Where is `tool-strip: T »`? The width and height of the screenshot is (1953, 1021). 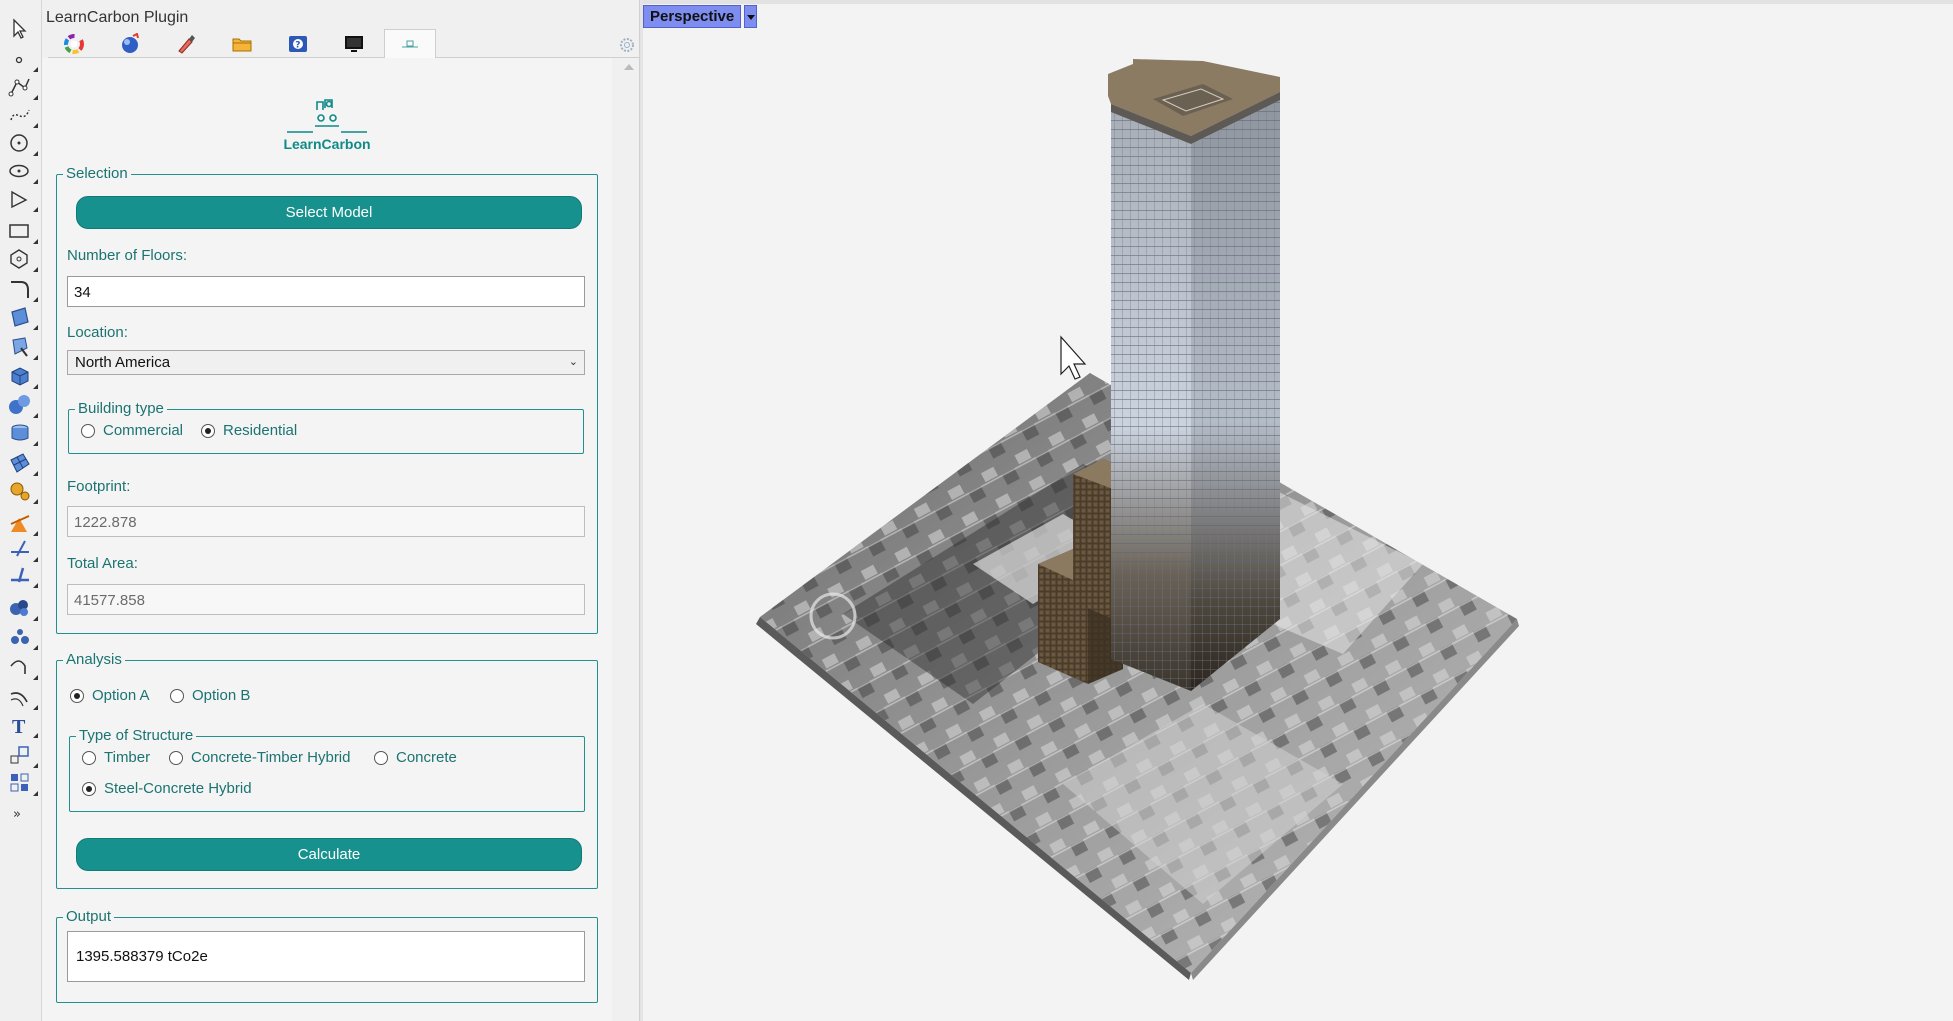 tool-strip: T » is located at coordinates (21, 510).